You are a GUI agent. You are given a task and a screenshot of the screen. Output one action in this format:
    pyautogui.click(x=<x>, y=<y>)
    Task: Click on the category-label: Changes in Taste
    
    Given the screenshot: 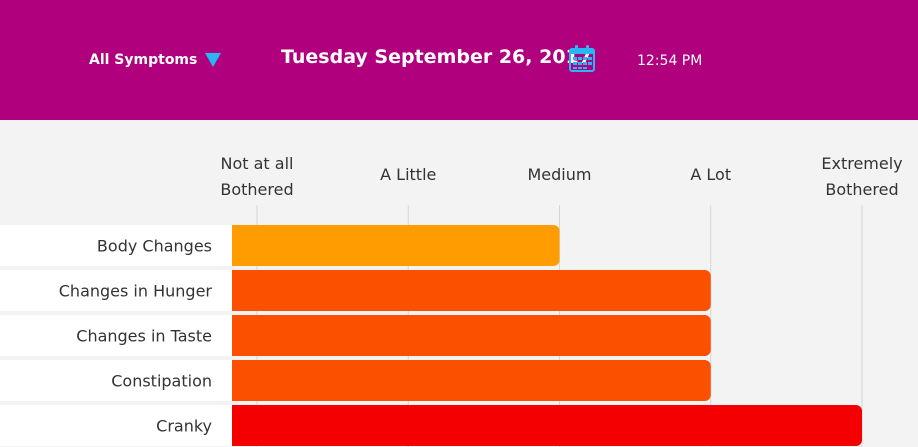 What is the action you would take?
    pyautogui.click(x=144, y=336)
    